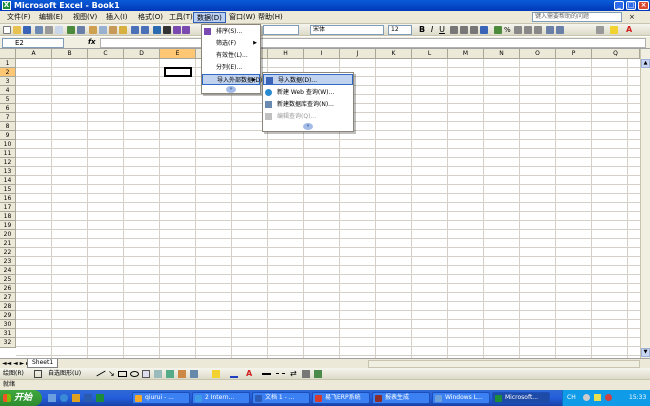 The image size is (650, 406). I want to click on new-icon, so click(7, 30).